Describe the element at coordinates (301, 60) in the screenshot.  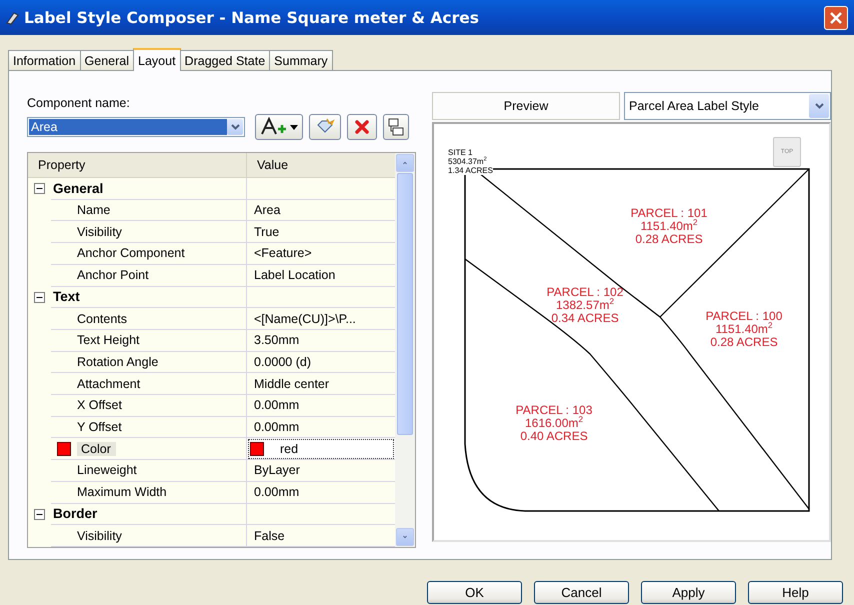
I see `tab: Summary` at that location.